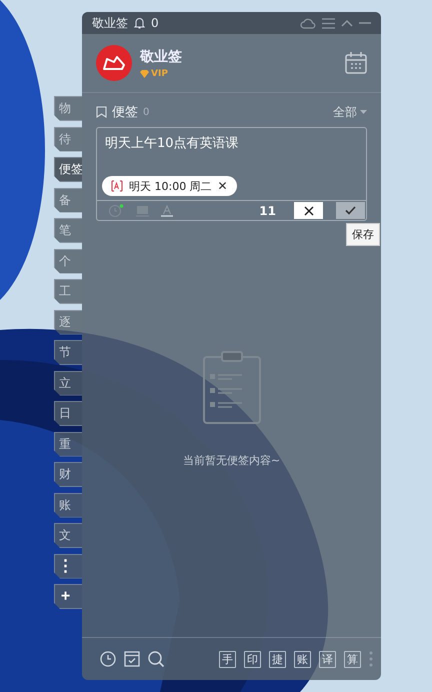  Describe the element at coordinates (161, 57) in the screenshot. I see `account-name: 敬业签` at that location.